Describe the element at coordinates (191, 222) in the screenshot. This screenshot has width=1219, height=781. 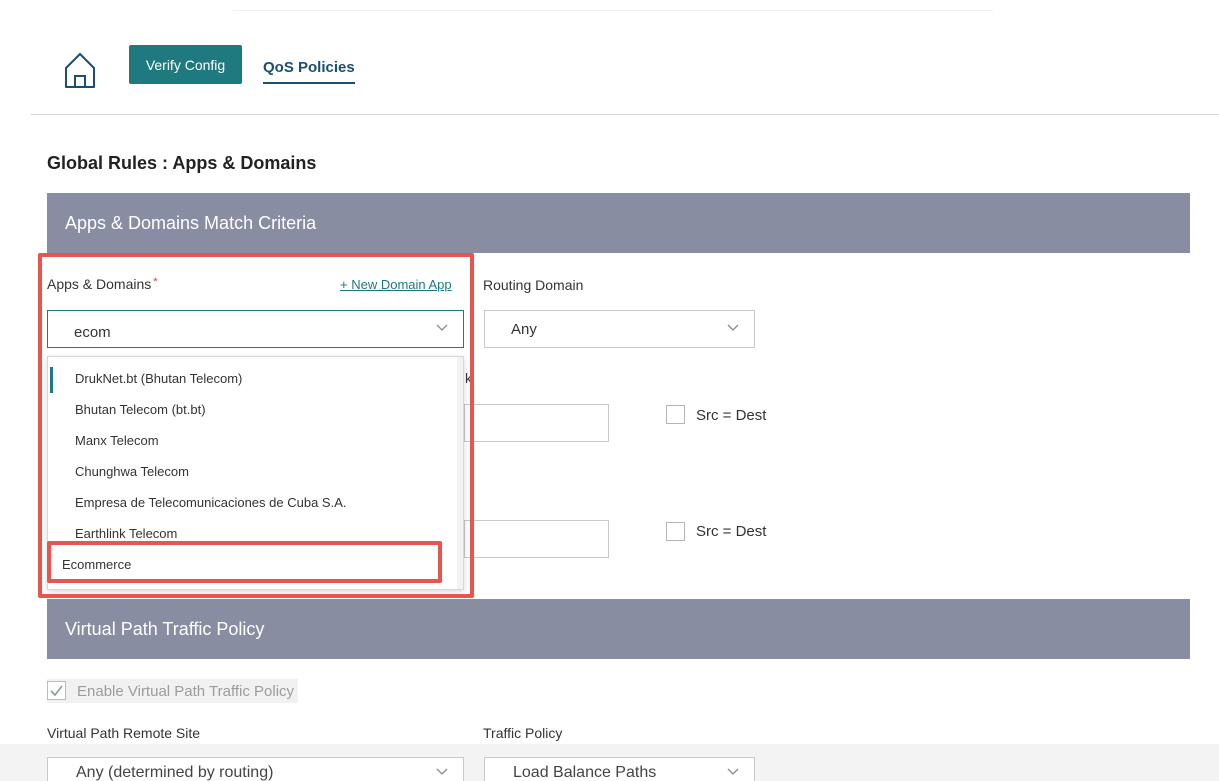
I see `match-criteria-title: Apps & Domains Match Criteria` at that location.